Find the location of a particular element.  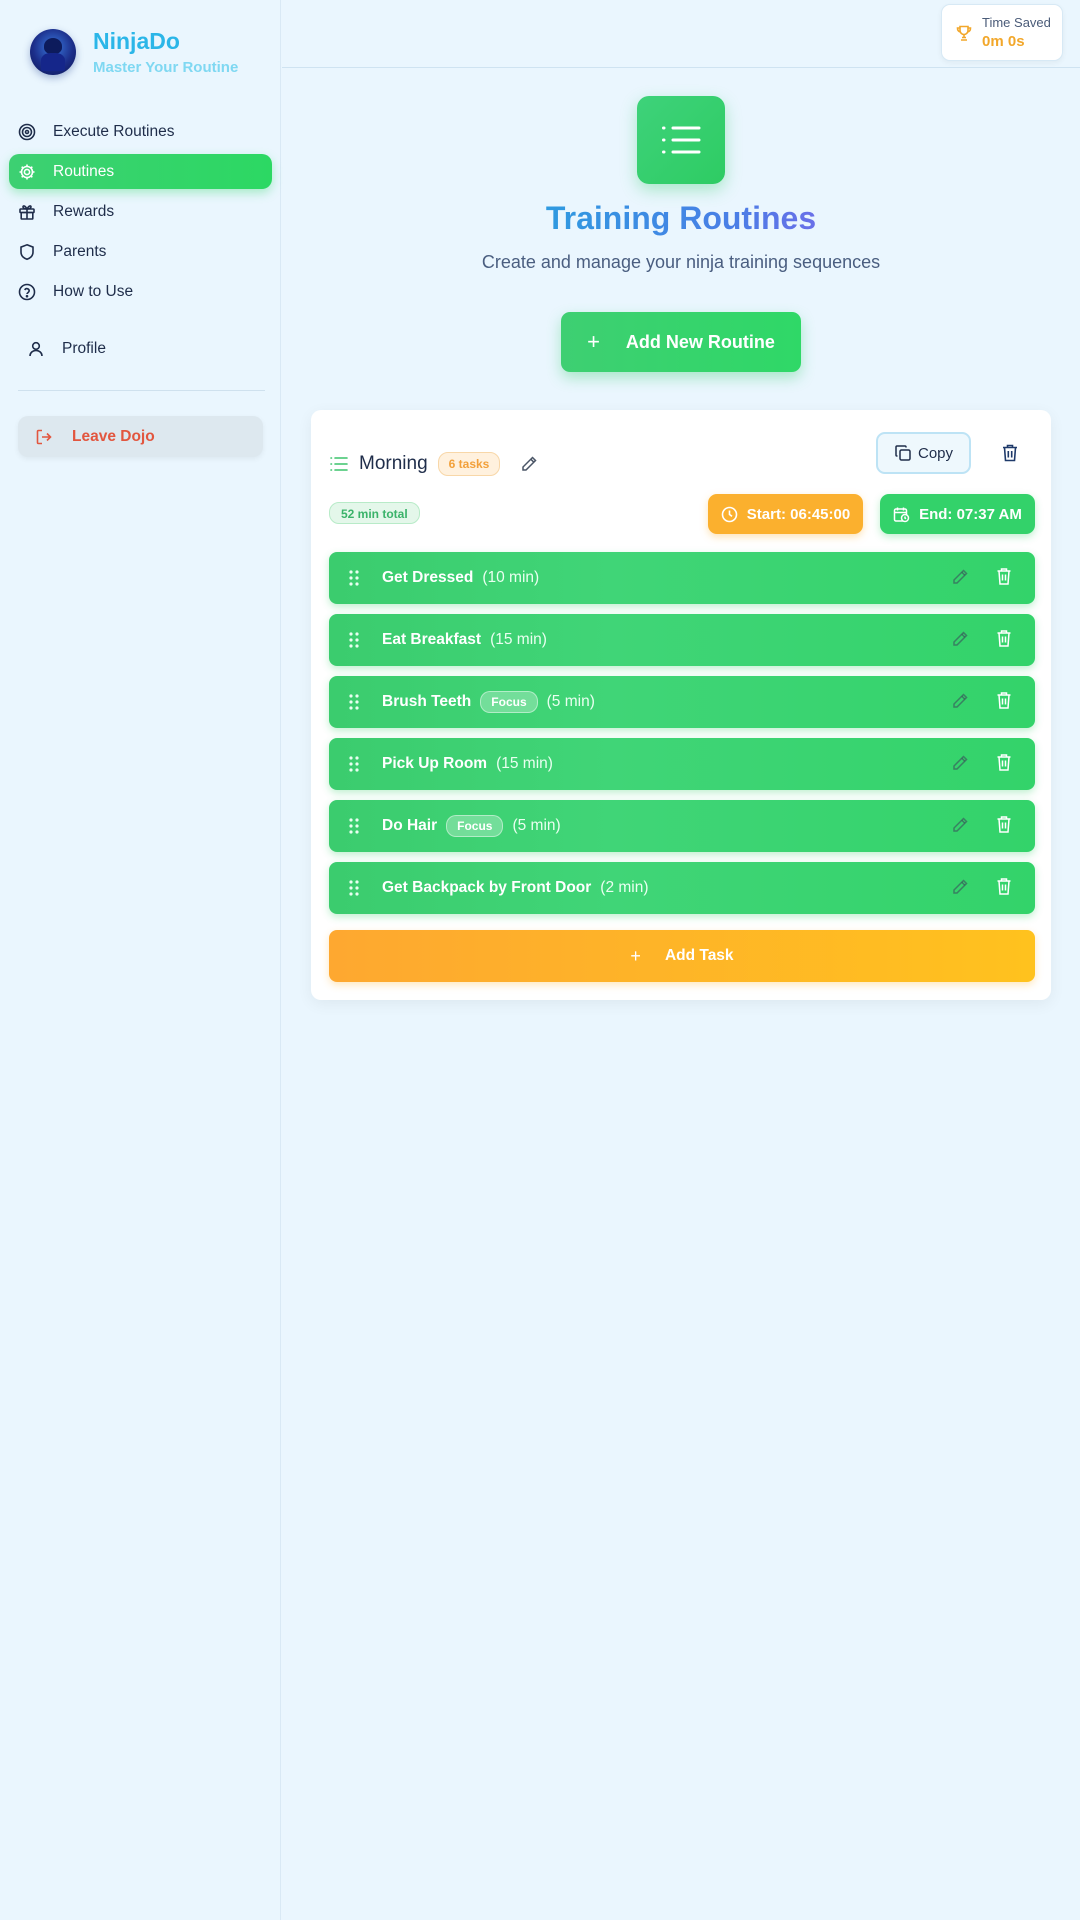

user-icon is located at coordinates (36, 349).